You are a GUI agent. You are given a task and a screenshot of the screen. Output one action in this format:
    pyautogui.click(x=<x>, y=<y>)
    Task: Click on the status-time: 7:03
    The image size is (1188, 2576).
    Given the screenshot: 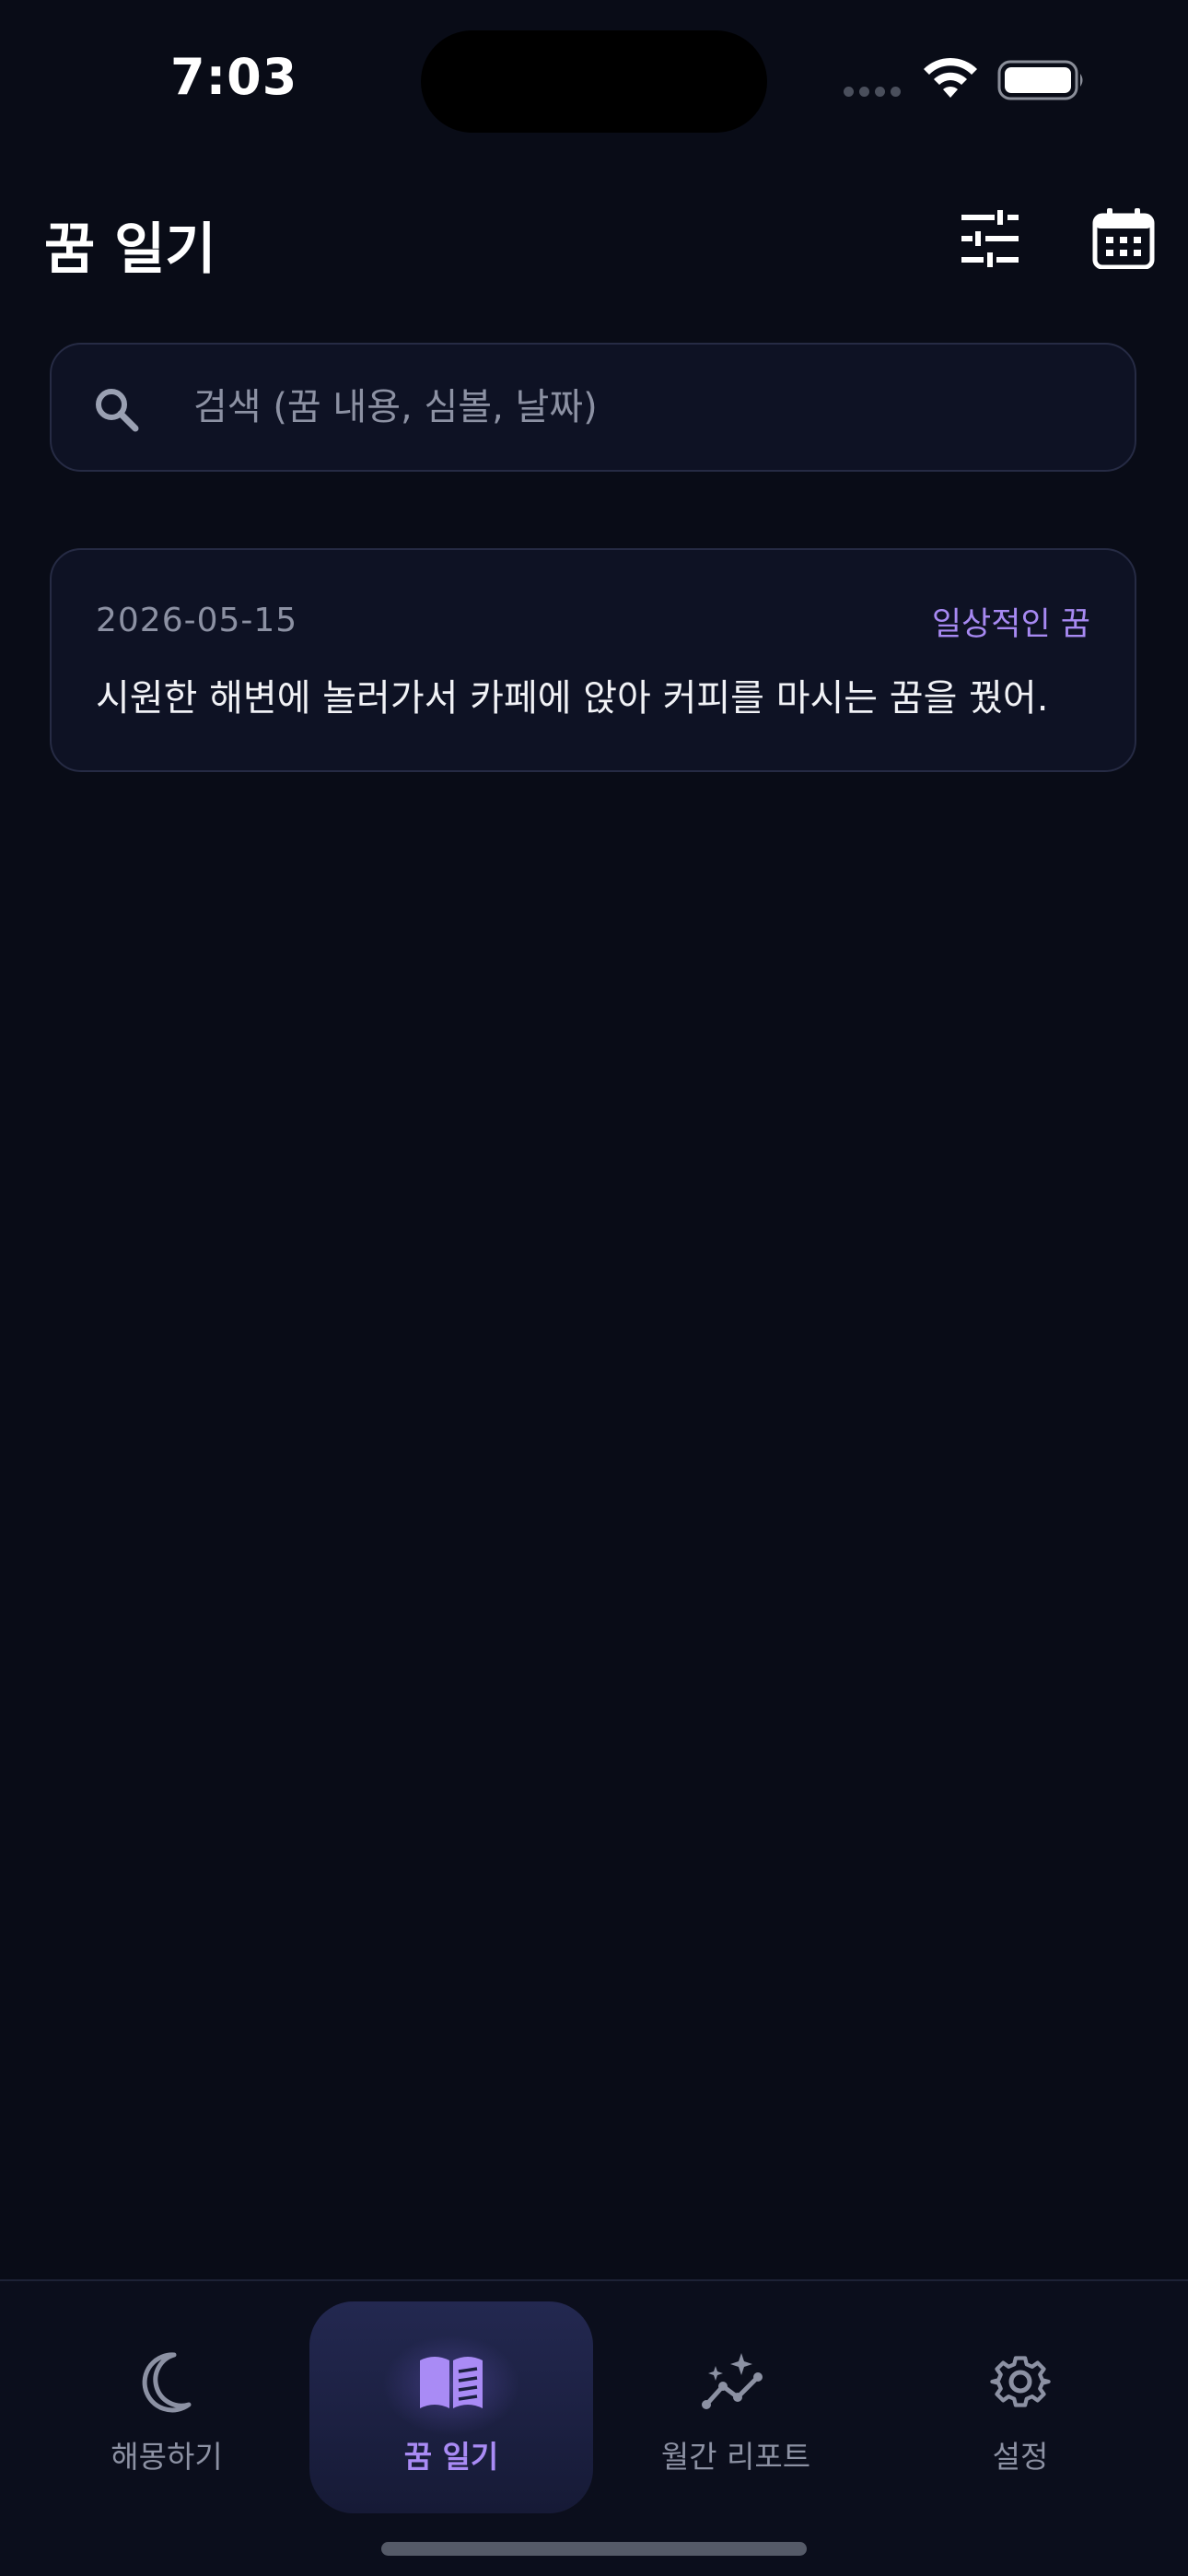 What is the action you would take?
    pyautogui.click(x=234, y=77)
    